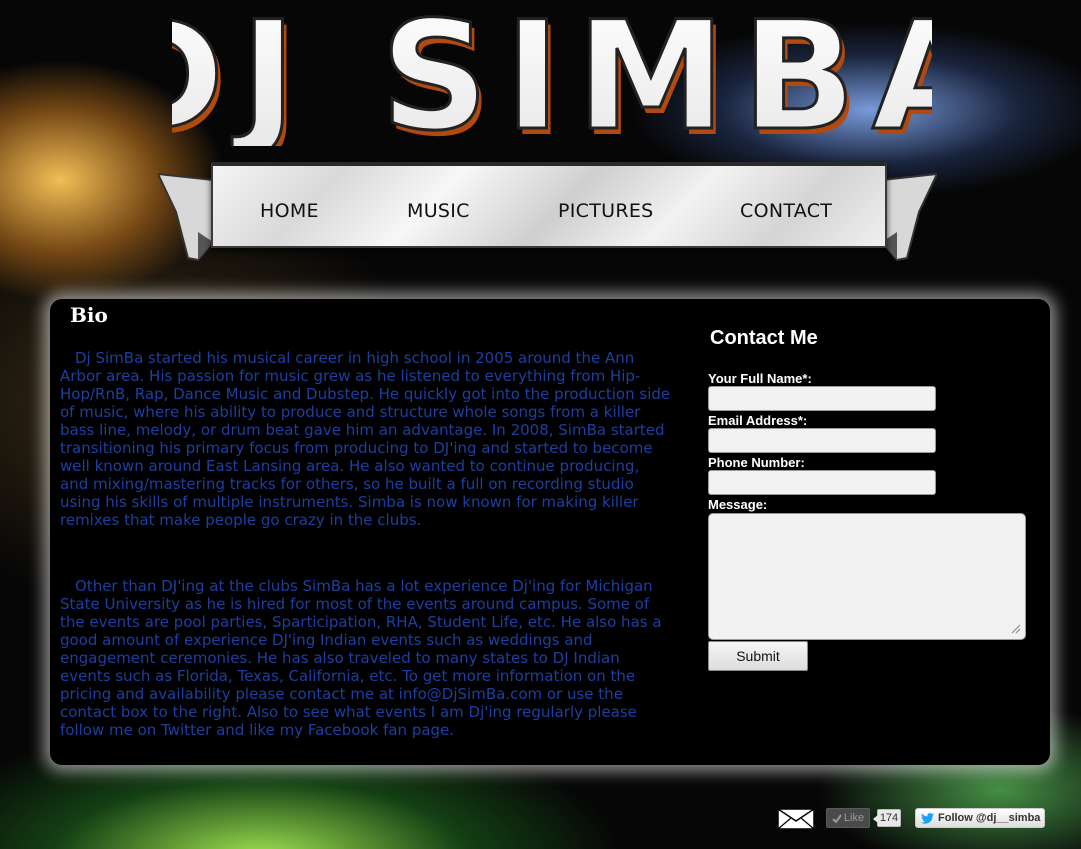 The width and height of the screenshot is (1081, 849). What do you see at coordinates (837, 818) in the screenshot?
I see `checkmark-icon` at bounding box center [837, 818].